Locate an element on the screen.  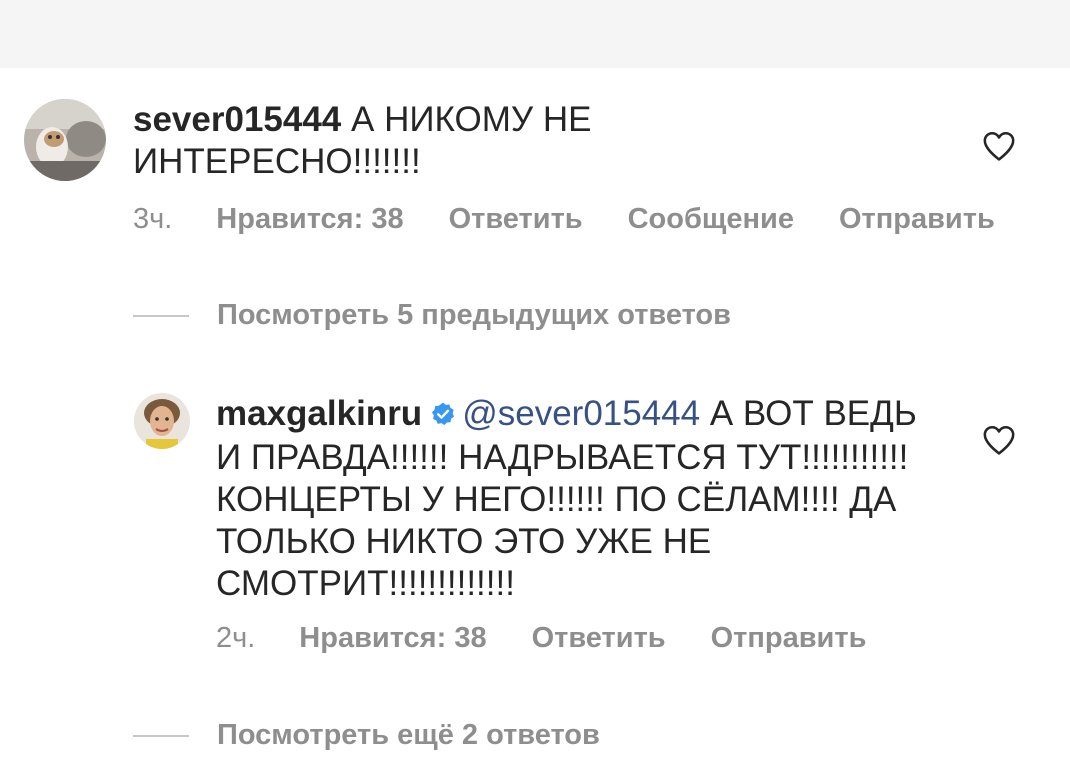
comment-1-body: sever015444 А НИКОМУ НЕ ИНТЕРЕСНО!!!!!!! is located at coordinates (413, 141).